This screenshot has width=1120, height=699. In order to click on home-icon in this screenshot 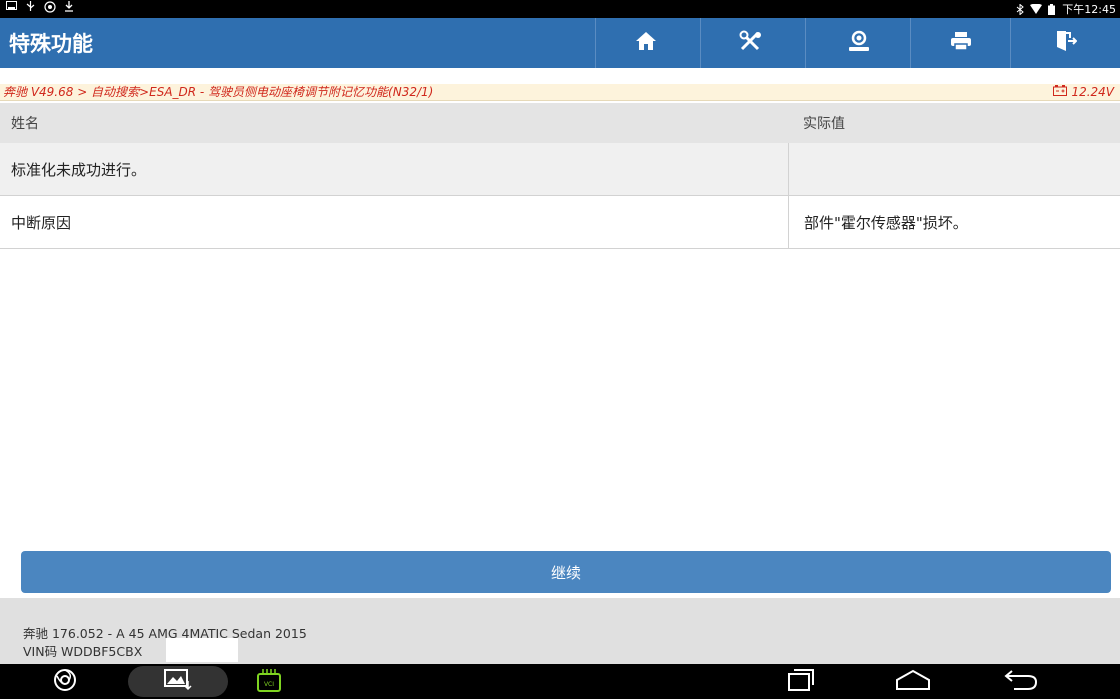, I will do `click(646, 43)`.